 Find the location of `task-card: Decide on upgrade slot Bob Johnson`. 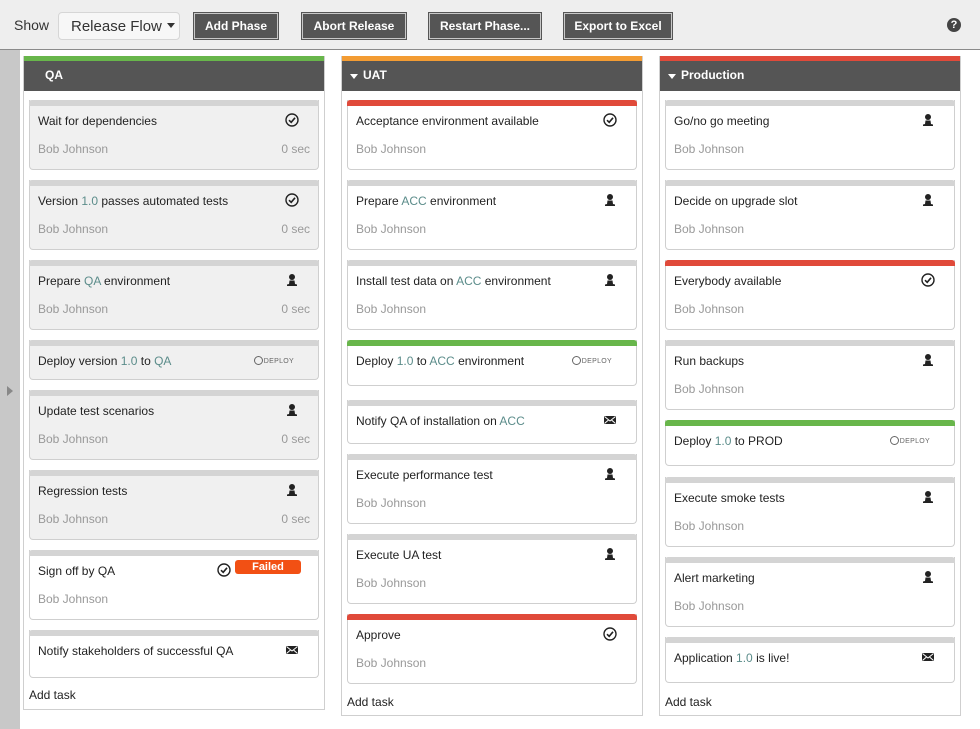

task-card: Decide on upgrade slot Bob Johnson is located at coordinates (810, 215).